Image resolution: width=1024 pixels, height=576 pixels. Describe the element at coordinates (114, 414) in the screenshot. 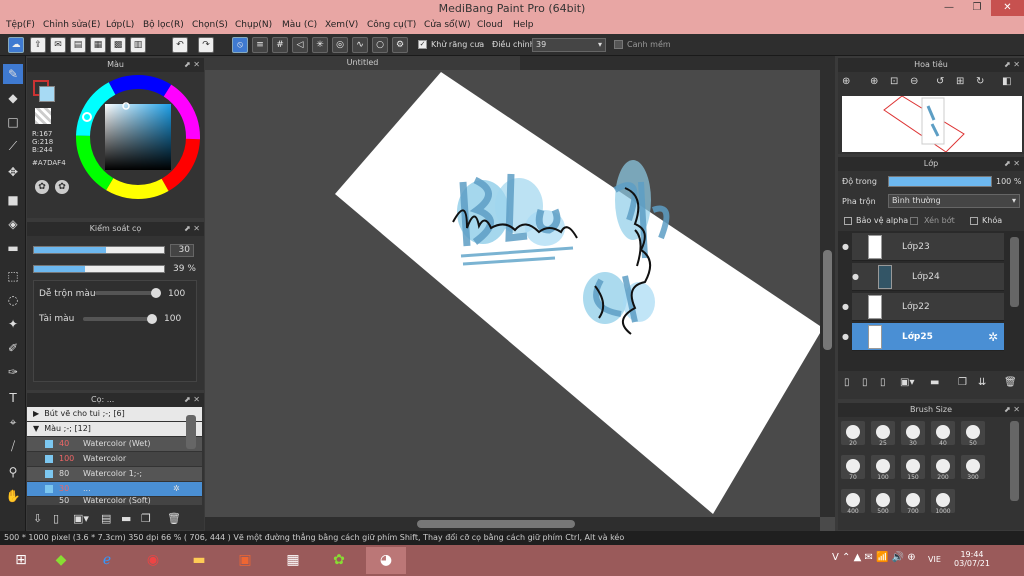

I see `brush-group-1: ▶ Bút vẽ cho tui ;-; [6]` at that location.